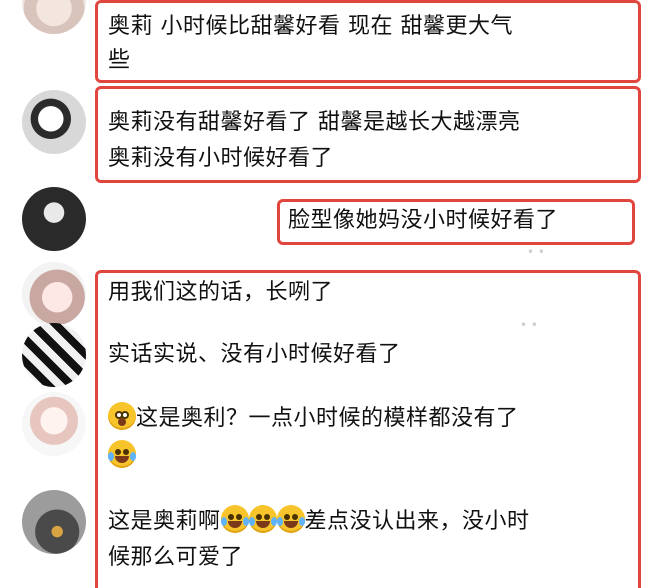 Image resolution: width=660 pixels, height=588 pixels. I want to click on comment-text: 这是奥莉啊, so click(164, 521).